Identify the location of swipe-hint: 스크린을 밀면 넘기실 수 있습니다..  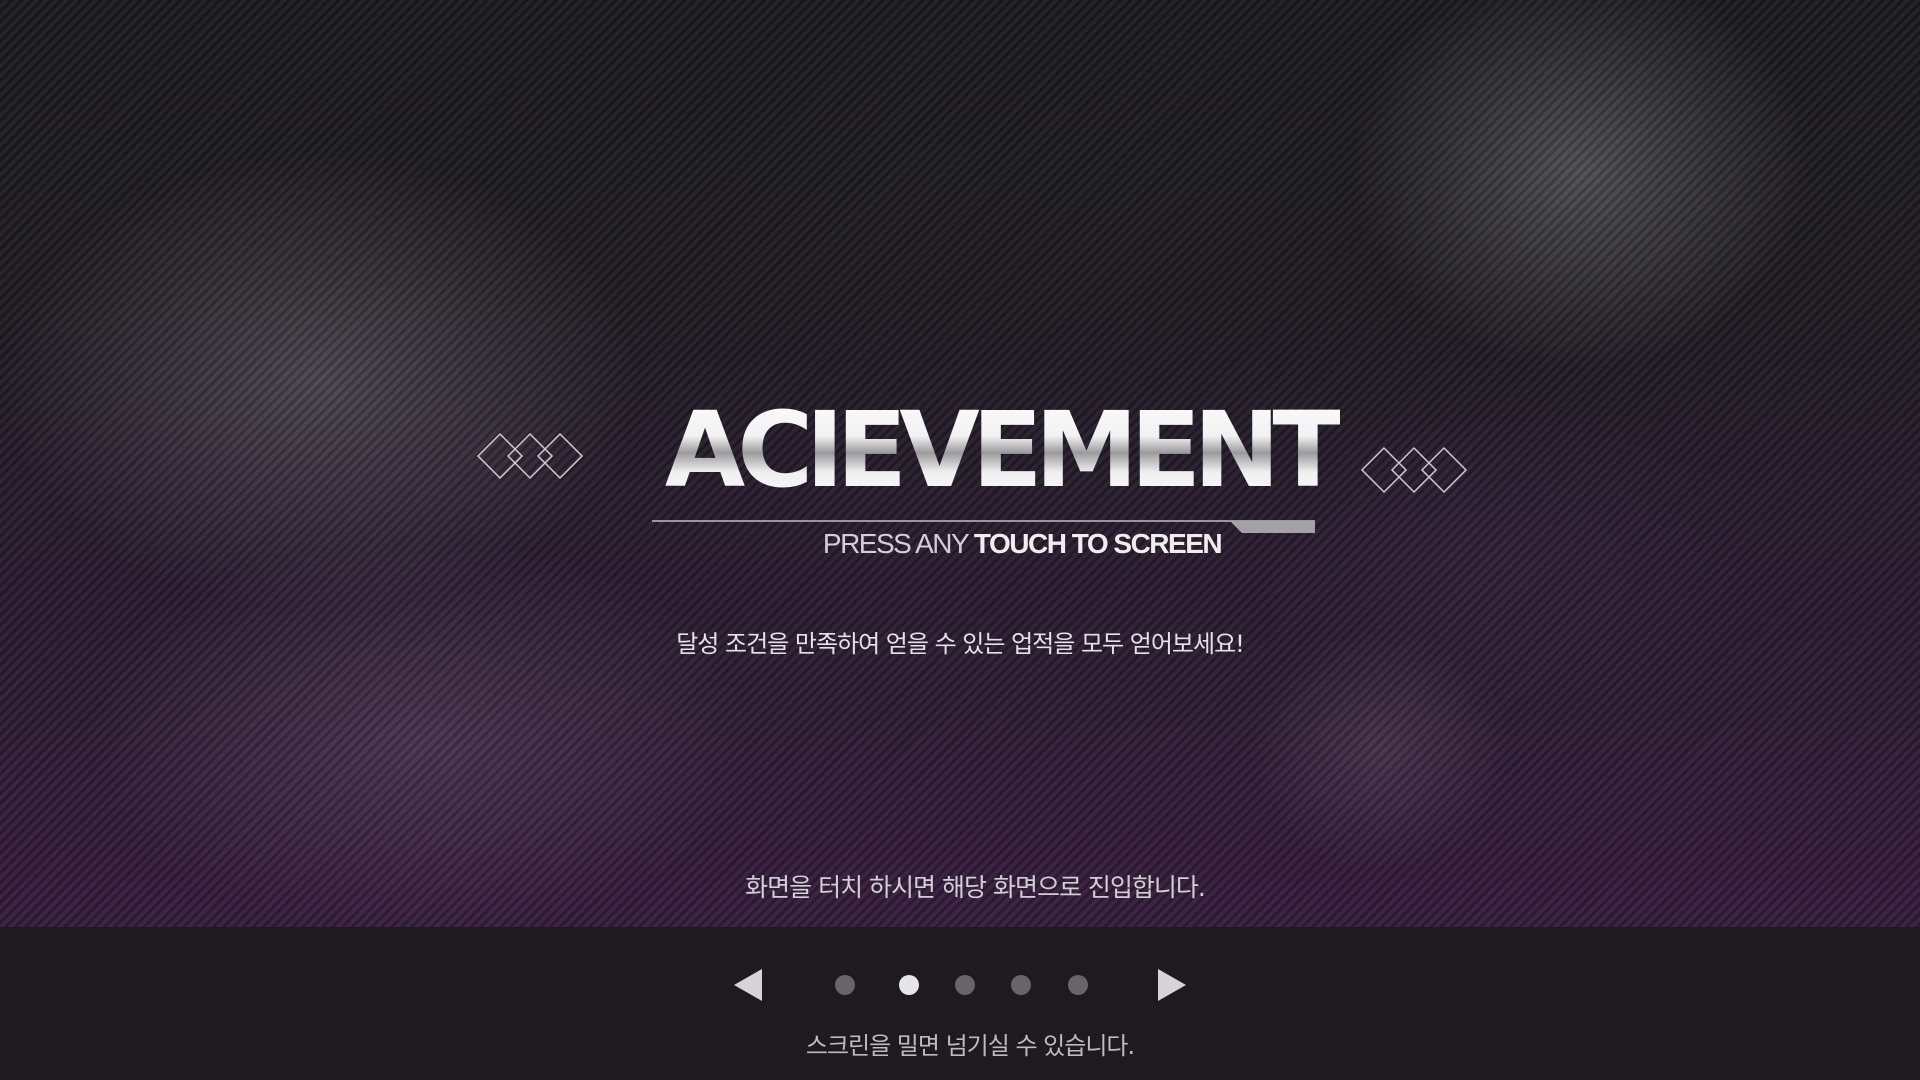
(970, 1046).